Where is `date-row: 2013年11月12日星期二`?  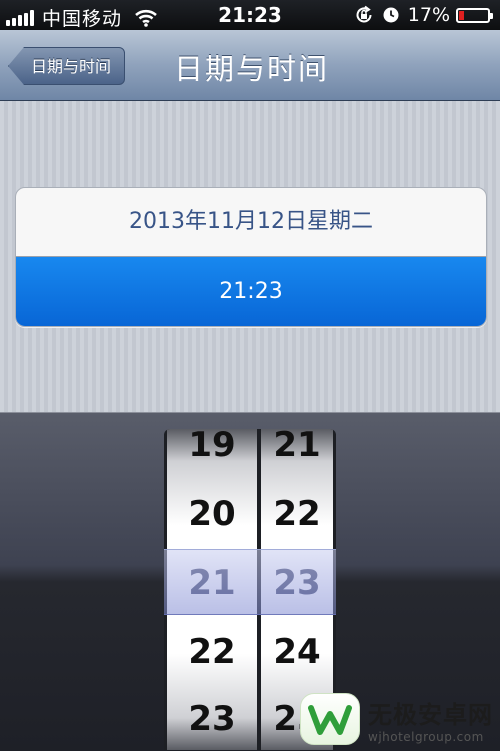 date-row: 2013年11月12日星期二 is located at coordinates (251, 222).